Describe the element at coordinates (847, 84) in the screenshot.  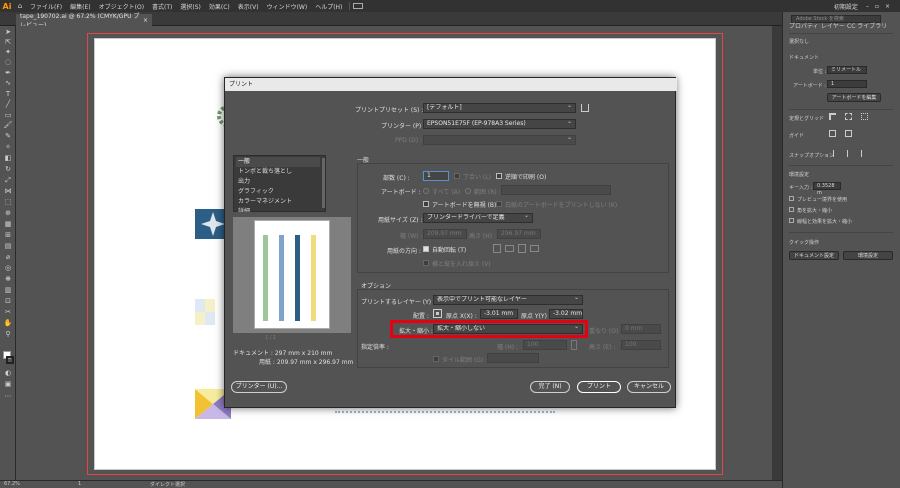
I see `artboard-select: 1` at that location.